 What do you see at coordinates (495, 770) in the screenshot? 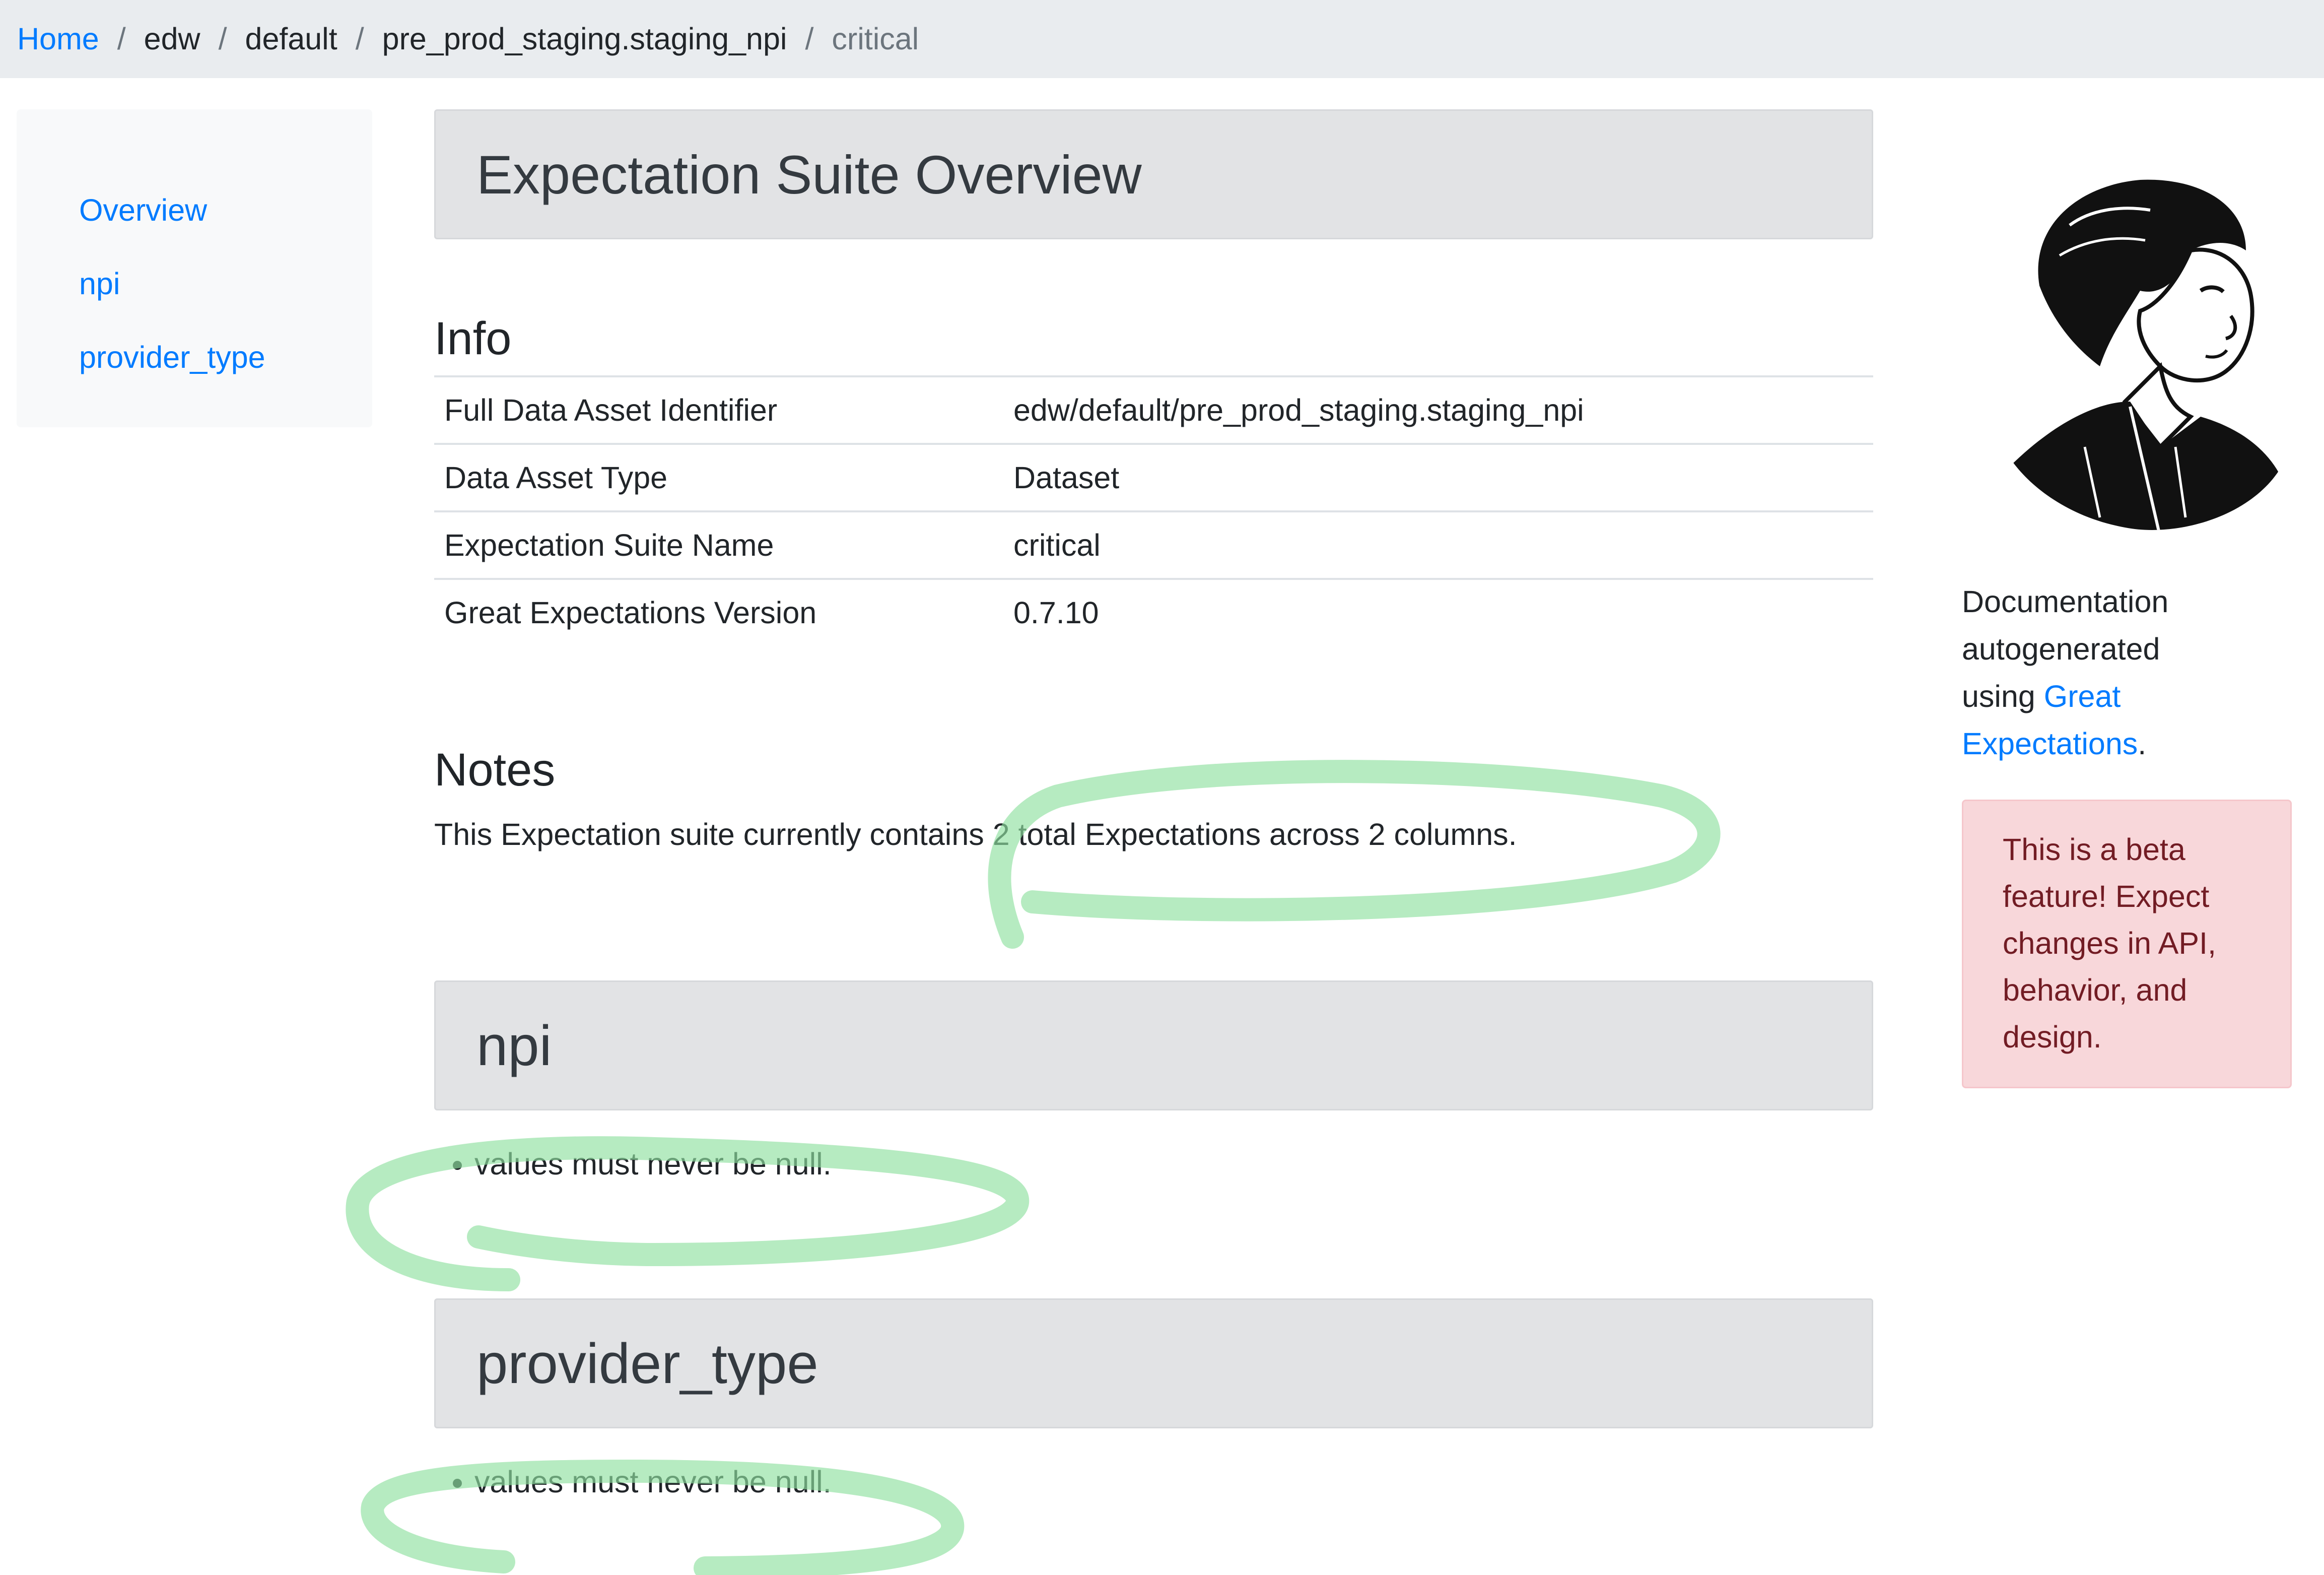
I see `notes-heading: Notes` at bounding box center [495, 770].